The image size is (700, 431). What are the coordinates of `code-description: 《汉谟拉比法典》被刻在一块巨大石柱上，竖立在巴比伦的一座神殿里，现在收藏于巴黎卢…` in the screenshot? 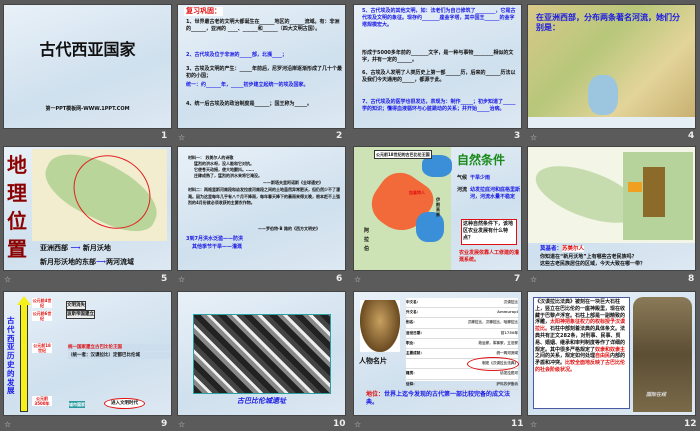 It's located at (581, 353).